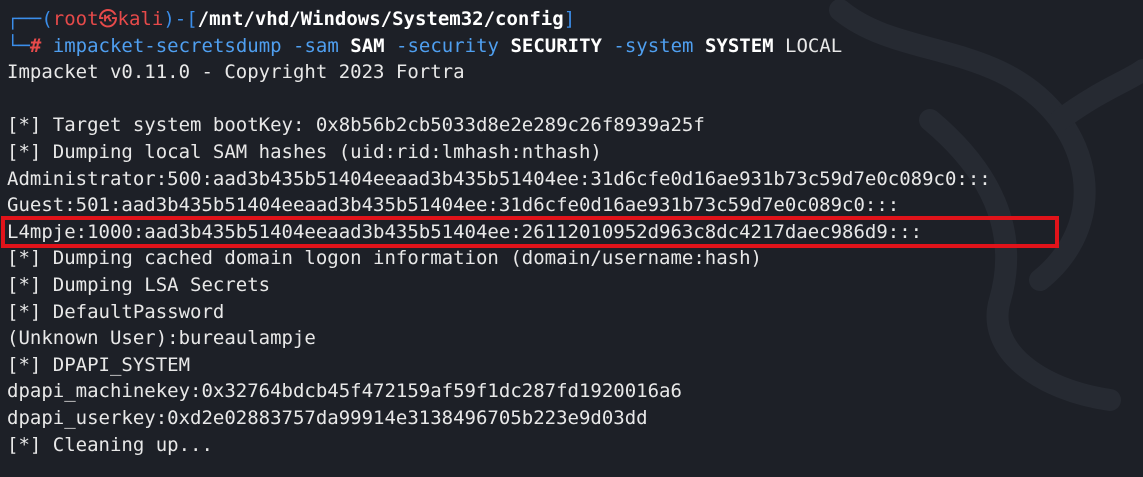 This screenshot has height=477, width=1143. I want to click on prompt-bracket-open: ┌──(, so click(30, 19).